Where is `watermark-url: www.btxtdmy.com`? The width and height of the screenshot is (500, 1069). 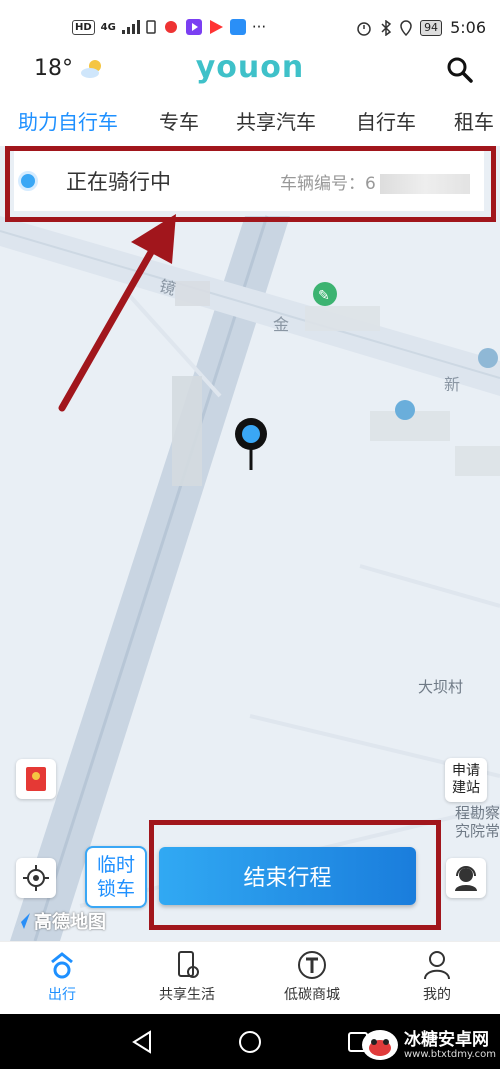
watermark-url: www.btxtdmy.com is located at coordinates (449, 1054).